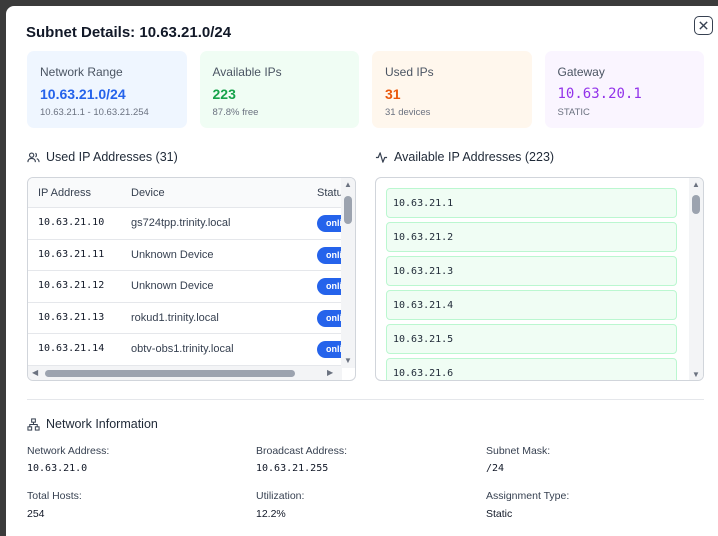 The image size is (718, 536). Describe the element at coordinates (35, 373) in the screenshot. I see `scroll-left-icon: ◀` at that location.